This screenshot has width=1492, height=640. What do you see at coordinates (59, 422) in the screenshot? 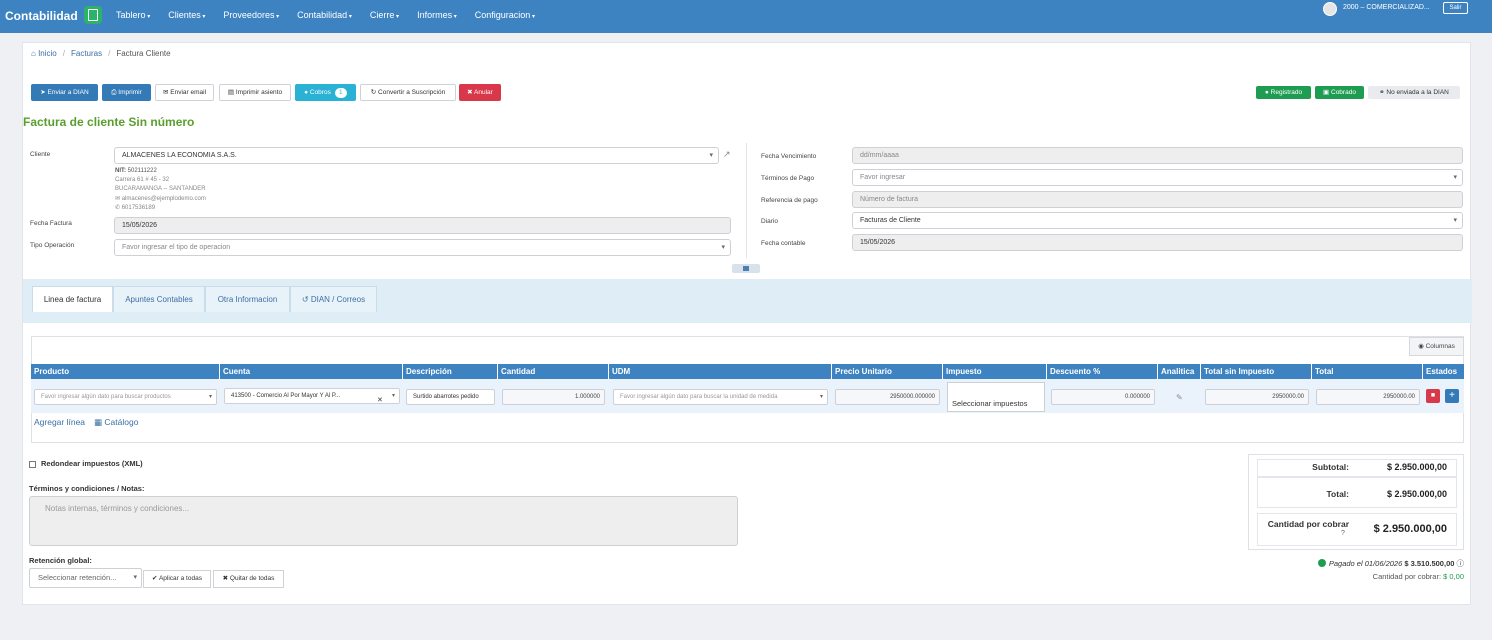
I see `add-line-link: Agregar línea` at bounding box center [59, 422].